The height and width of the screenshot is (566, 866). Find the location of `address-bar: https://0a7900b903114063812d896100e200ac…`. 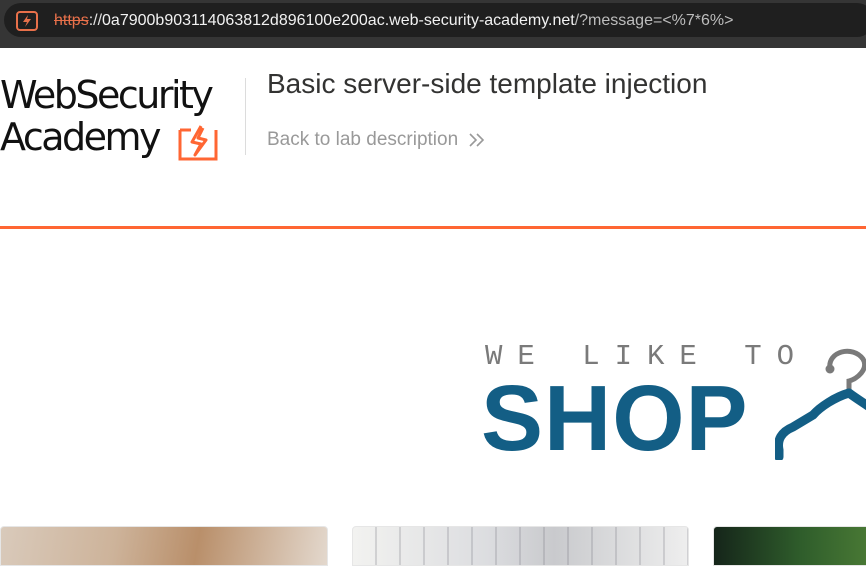

address-bar: https://0a7900b903114063812d896100e200ac… is located at coordinates (435, 20).